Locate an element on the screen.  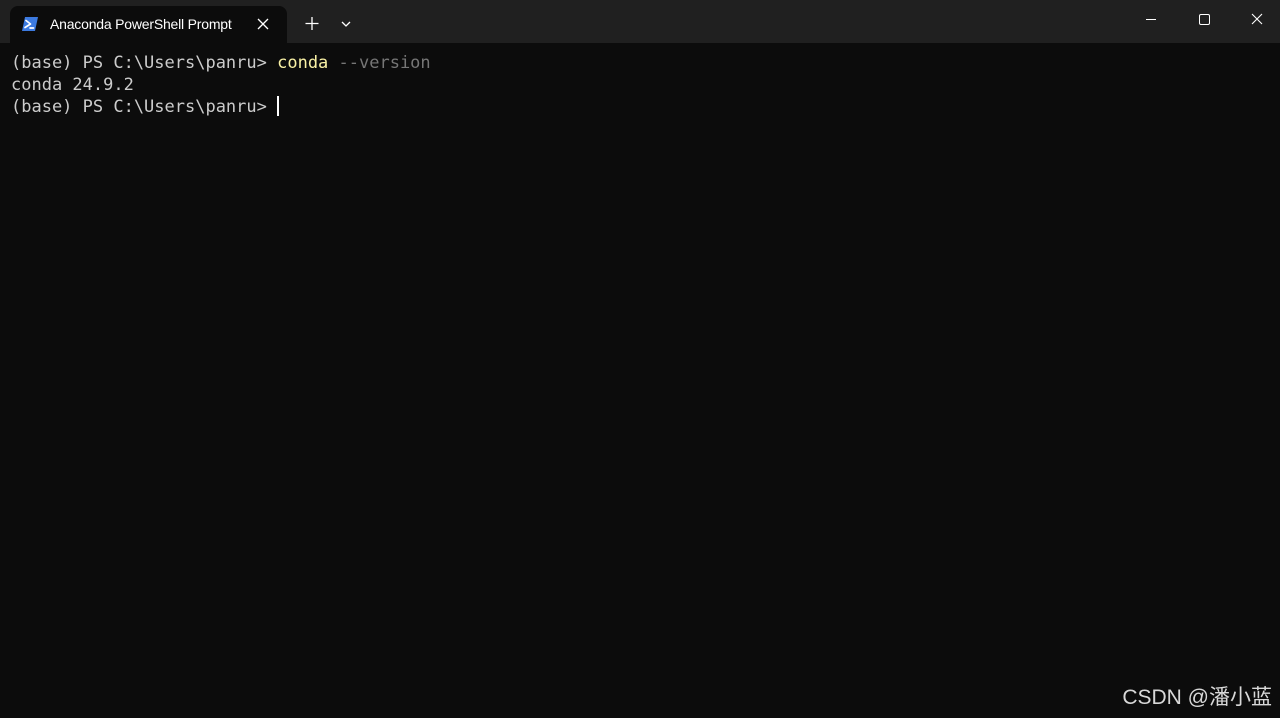
new-tab-button is located at coordinates (312, 24).